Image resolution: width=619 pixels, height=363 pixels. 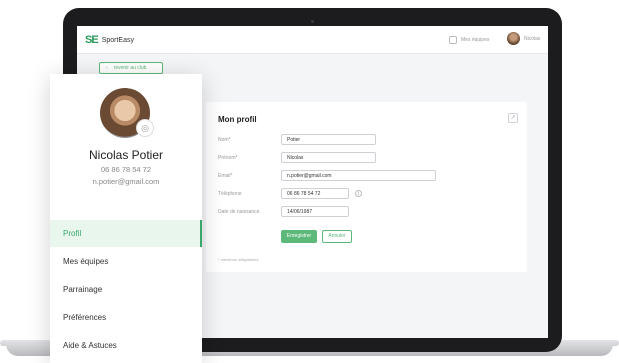 I want to click on profile-name: Nicolas Potier, so click(x=126, y=155).